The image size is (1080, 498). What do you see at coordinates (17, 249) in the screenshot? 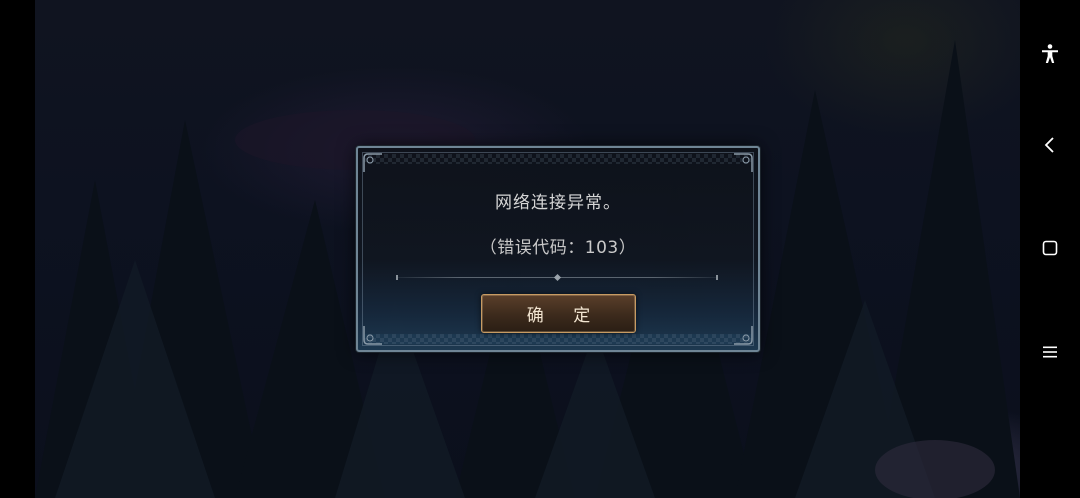
I see `left-black-strip` at bounding box center [17, 249].